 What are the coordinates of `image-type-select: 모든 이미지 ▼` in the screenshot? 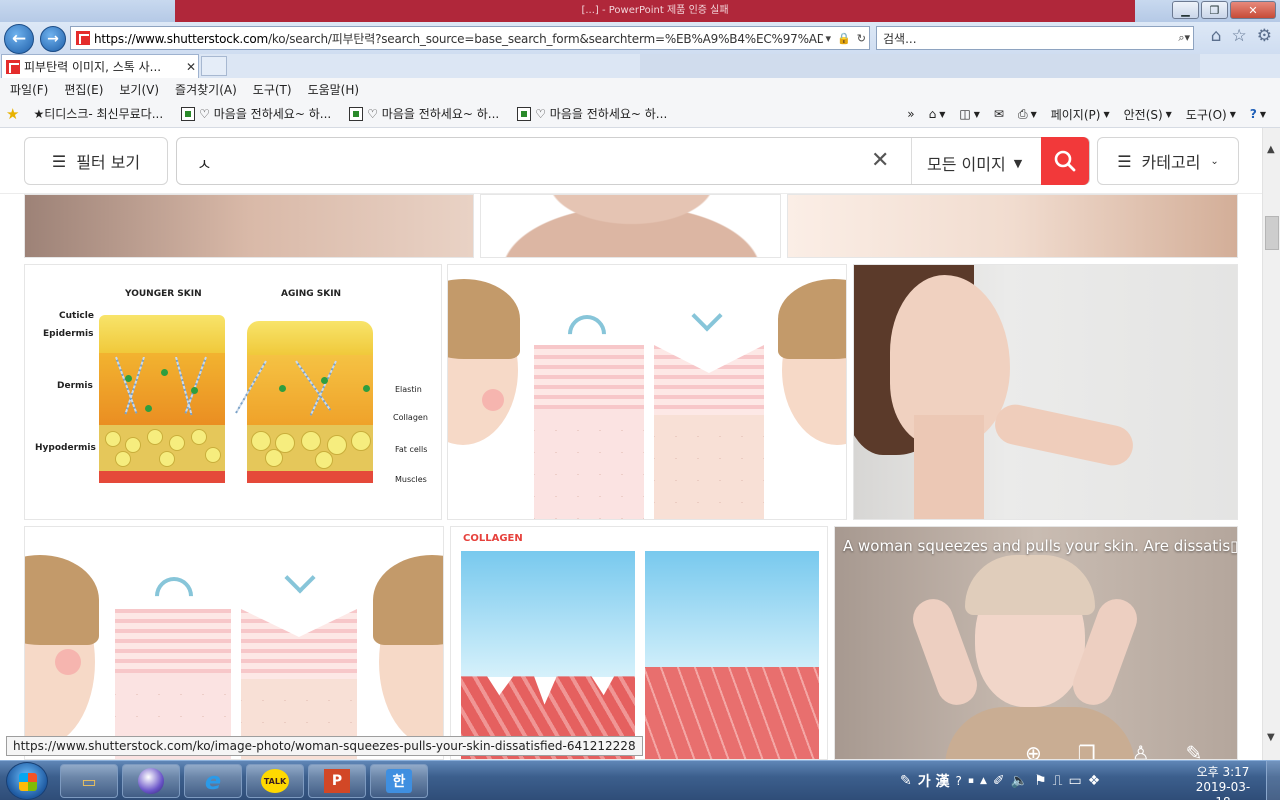 It's located at (974, 163).